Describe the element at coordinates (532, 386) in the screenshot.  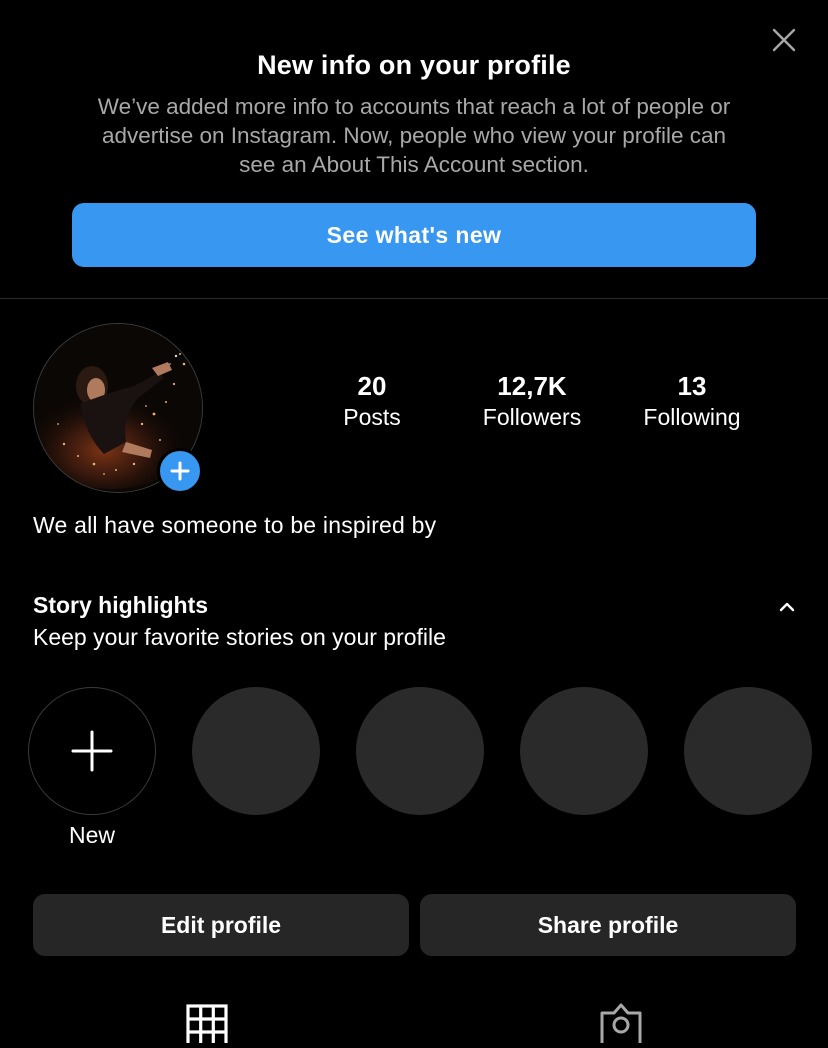
I see `followers-count: 12,7K` at that location.